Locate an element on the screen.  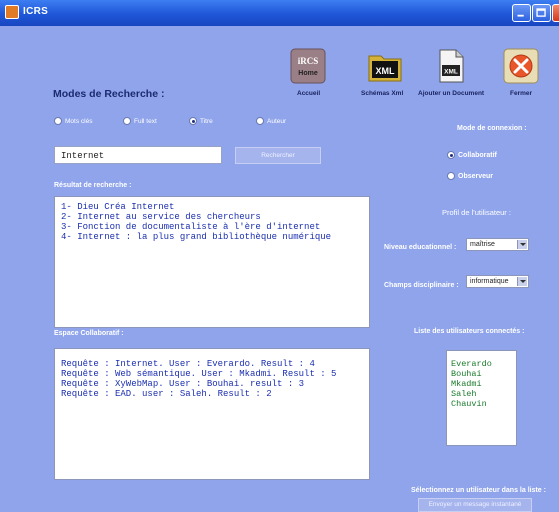
collab-label: Espace Collaboratif : is located at coordinates (89, 333).